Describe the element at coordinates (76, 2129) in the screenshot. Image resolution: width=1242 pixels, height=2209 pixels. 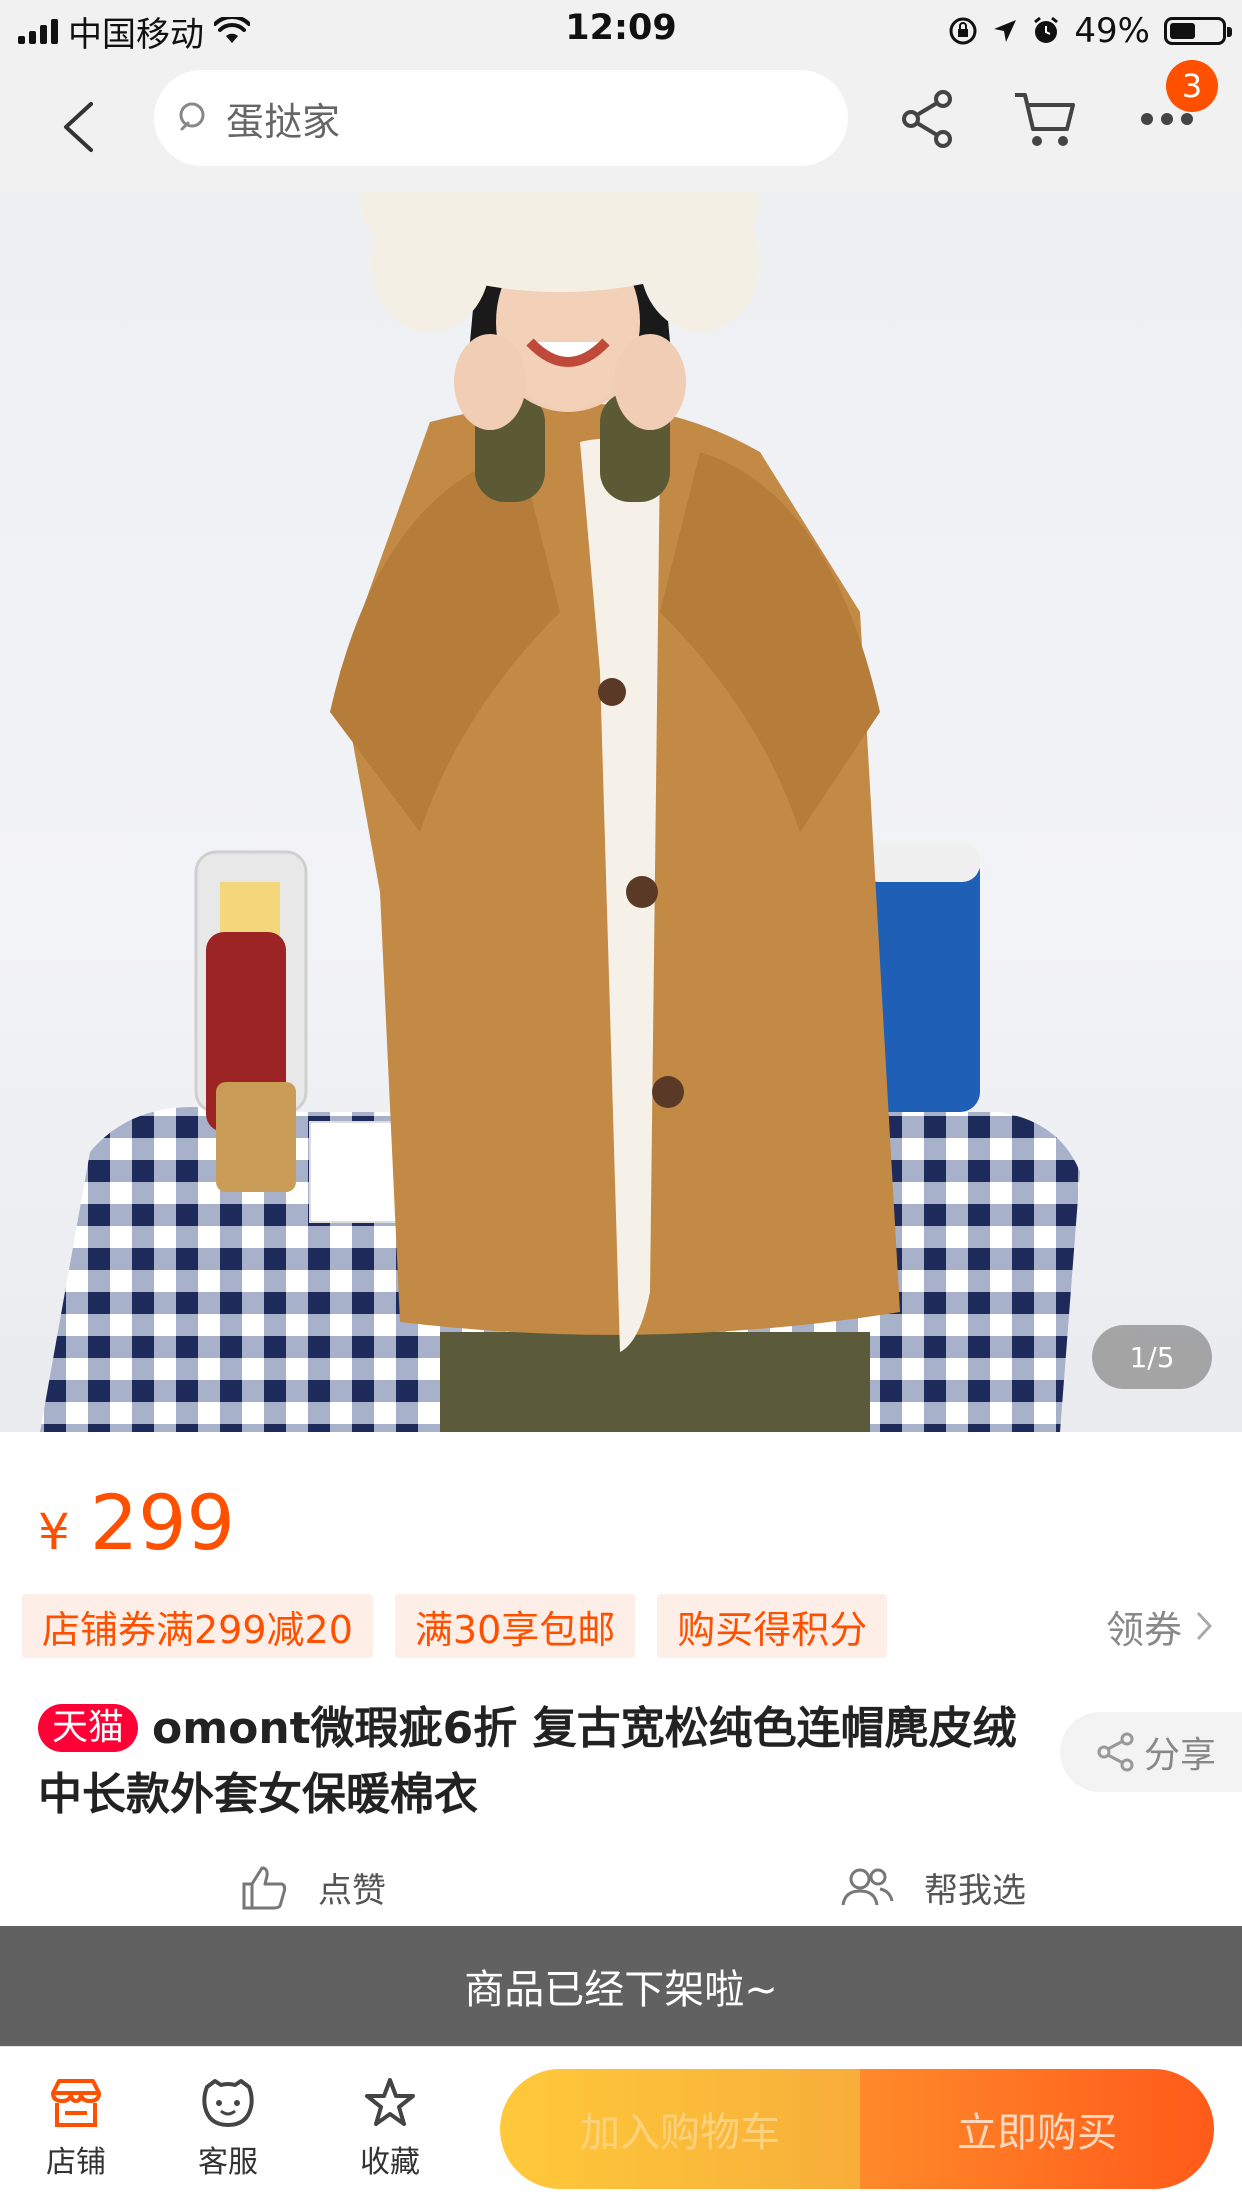
I see `store-tab: 店铺` at that location.